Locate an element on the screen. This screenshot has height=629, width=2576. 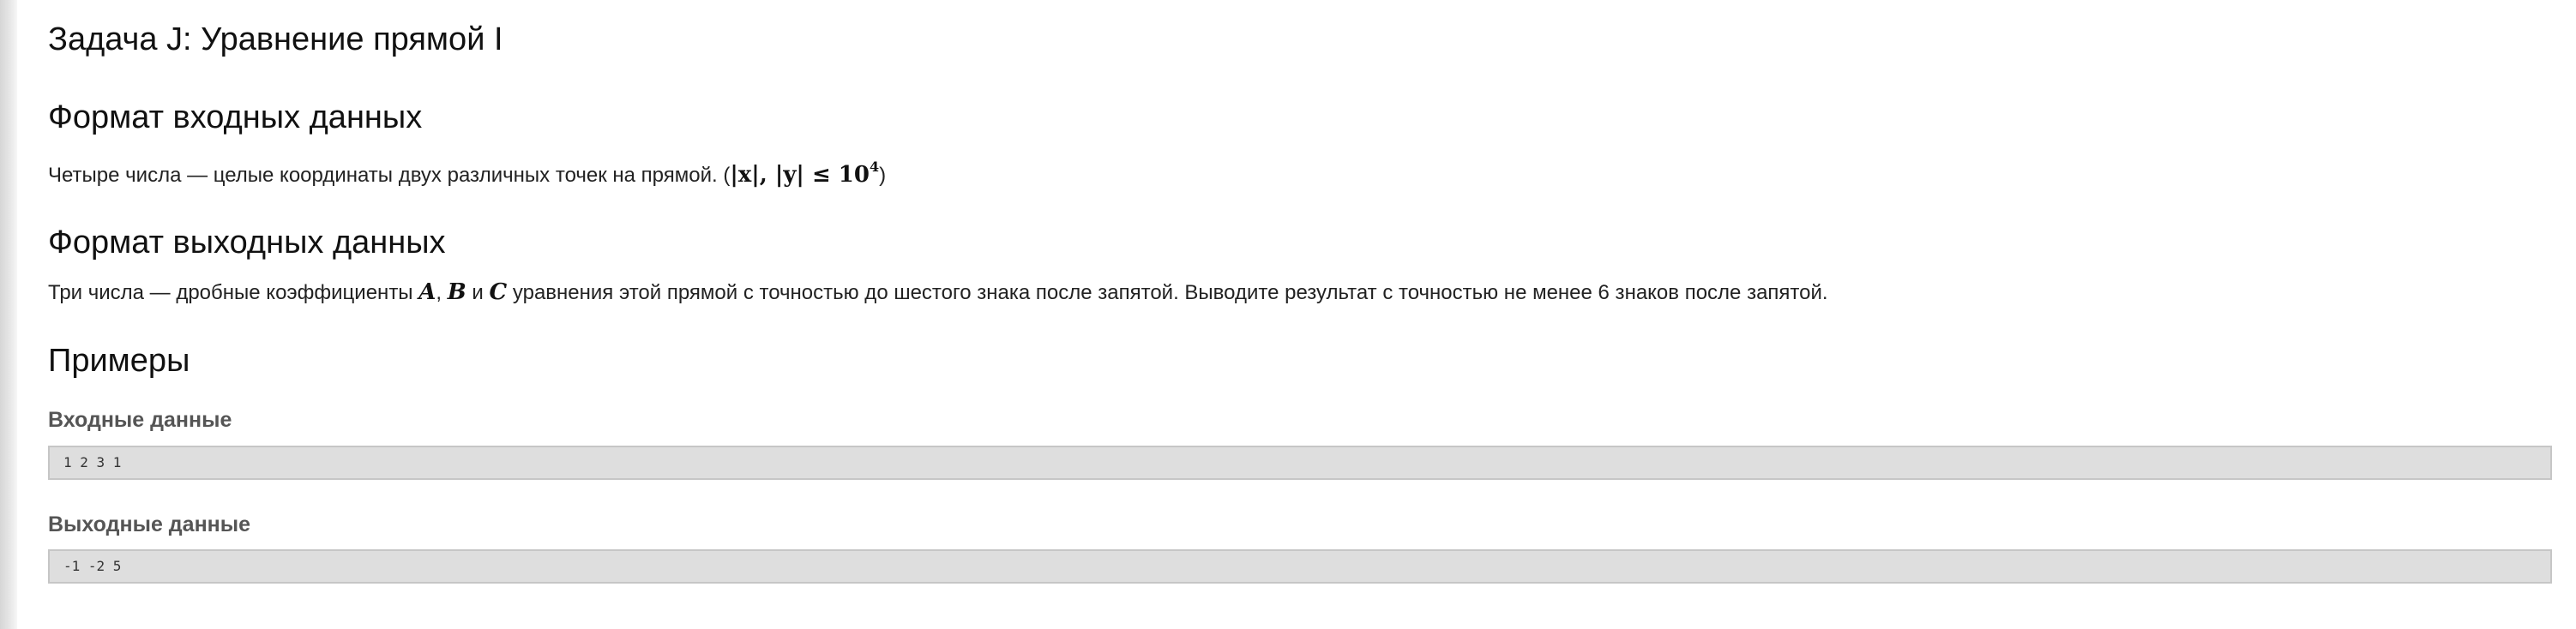
math-power-base: 10 is located at coordinates (854, 175).